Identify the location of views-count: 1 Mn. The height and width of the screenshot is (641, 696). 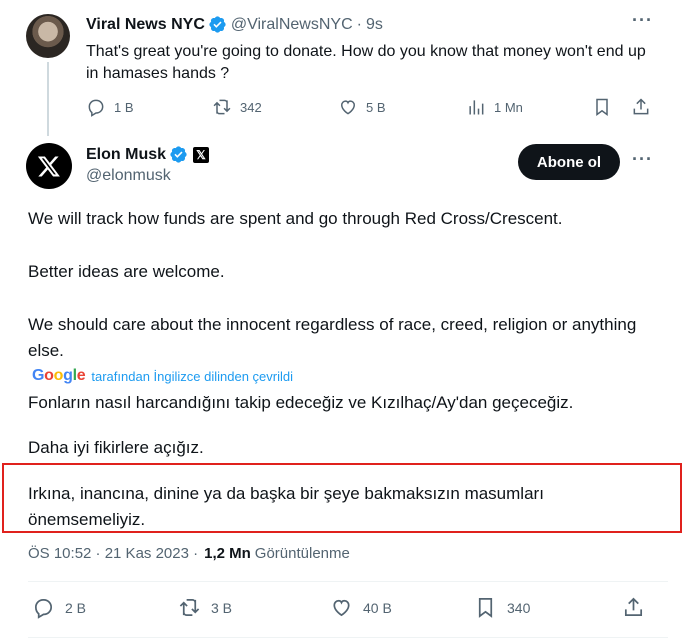
(508, 107).